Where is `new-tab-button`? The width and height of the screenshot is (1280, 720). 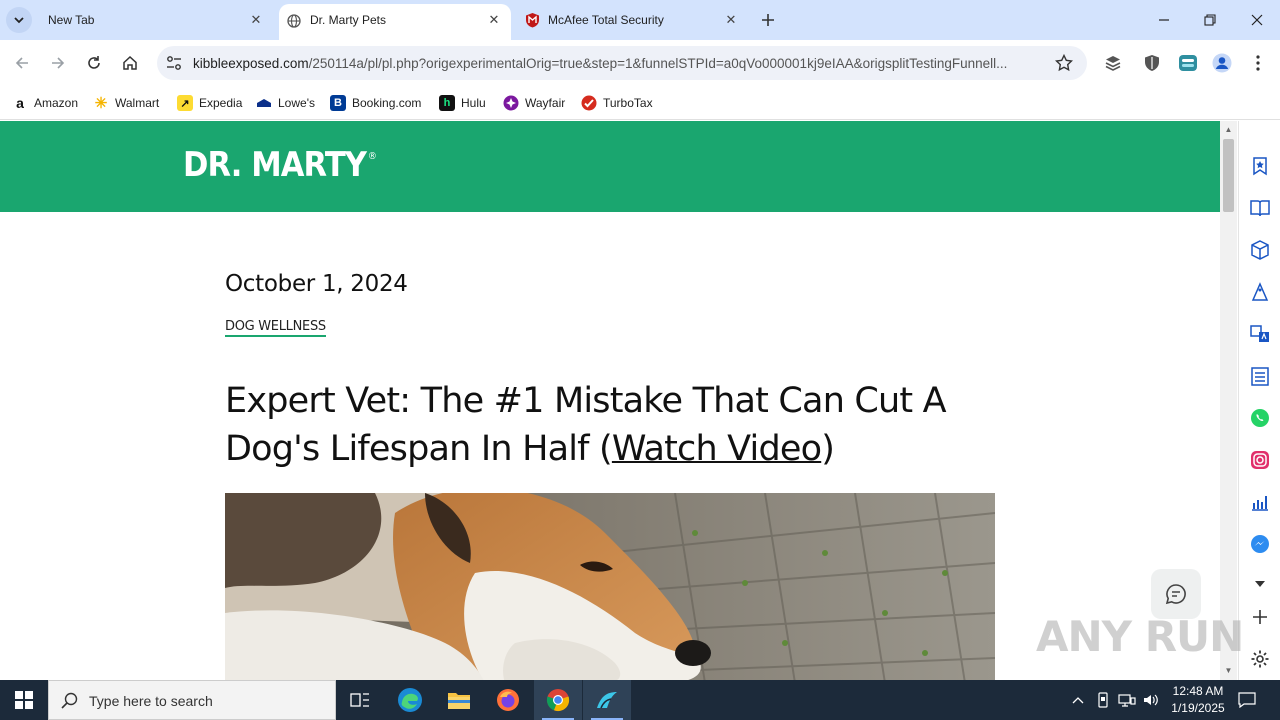 new-tab-button is located at coordinates (768, 20).